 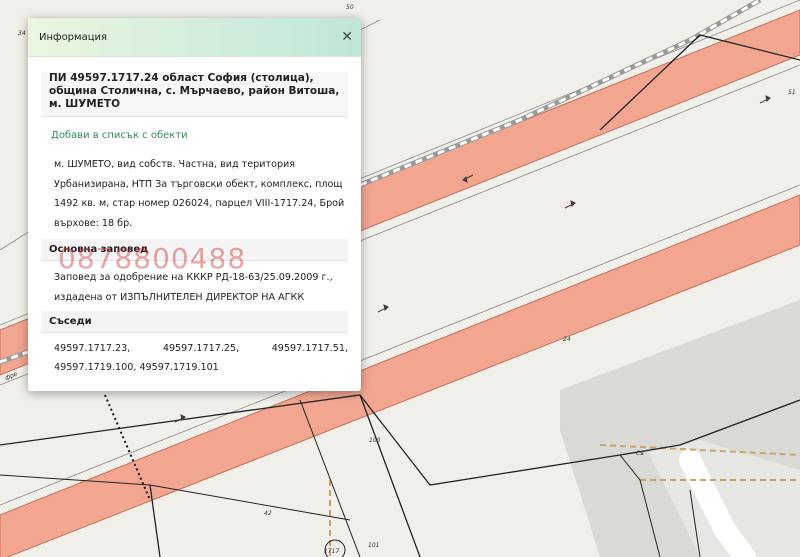 I want to click on neighbors-row: 49597.1719.100, 49597.1719.101, so click(x=201, y=368).